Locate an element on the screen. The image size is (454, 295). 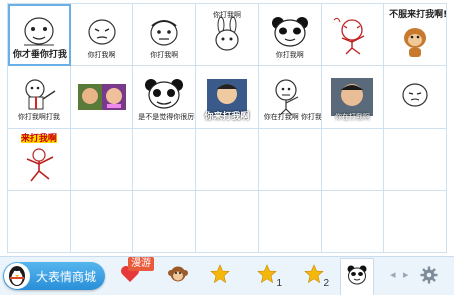
emoji-mall-button: 大表情商城 is located at coordinates (54, 276).